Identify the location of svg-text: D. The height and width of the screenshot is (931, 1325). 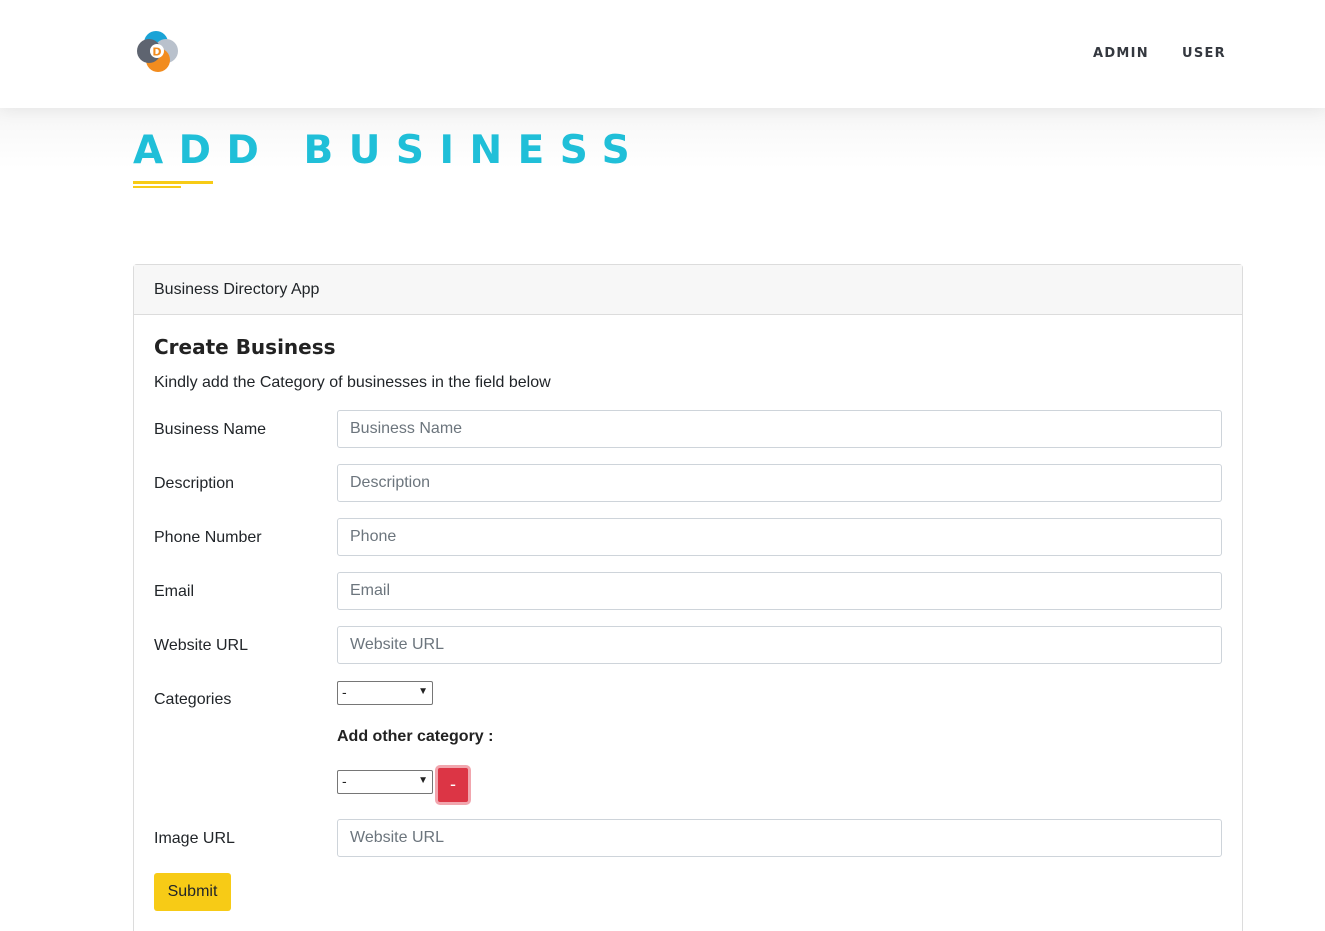
(156, 52).